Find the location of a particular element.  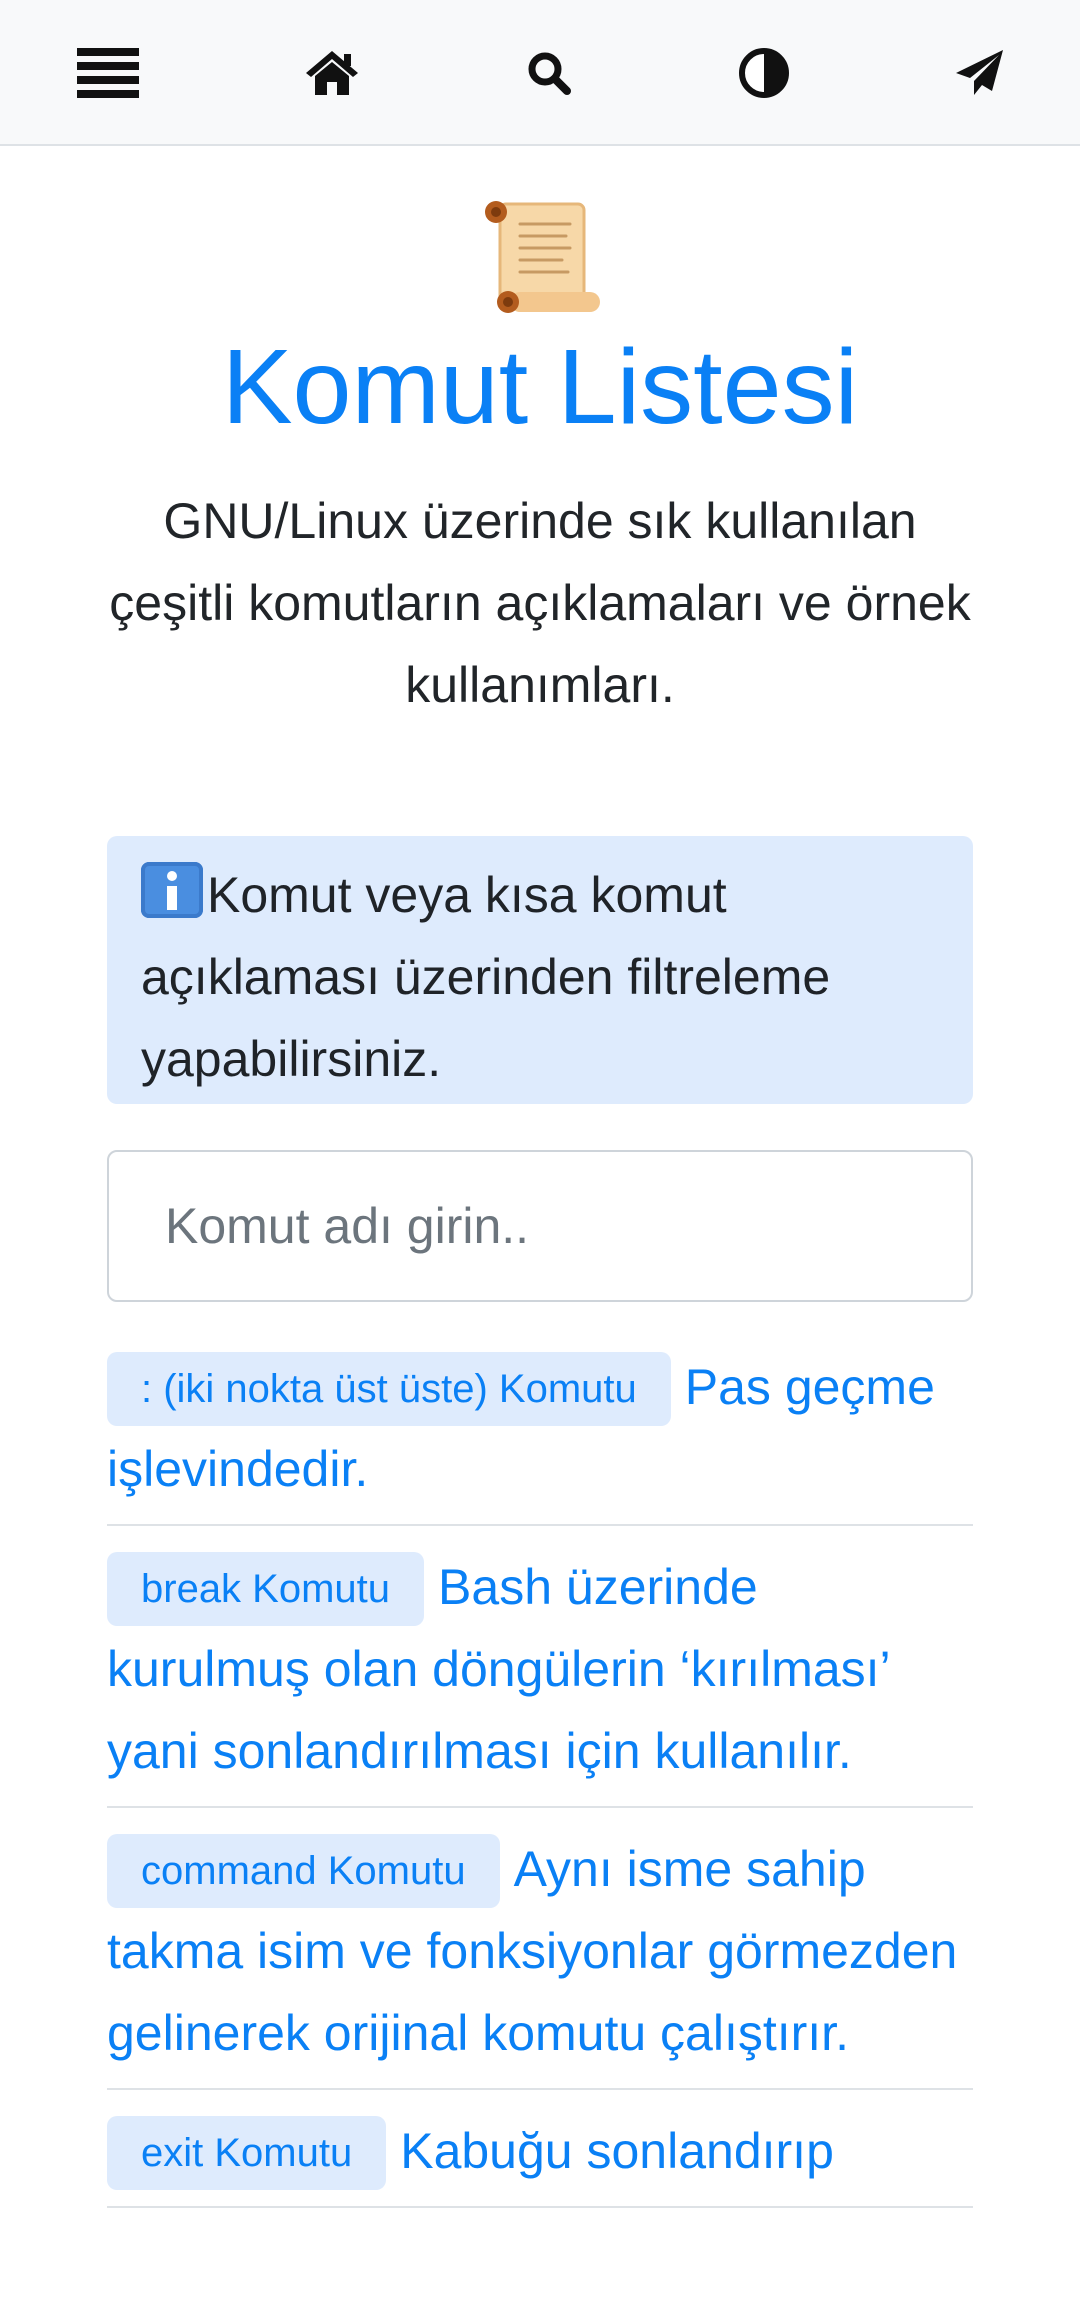

search-button is located at coordinates (549, 73).